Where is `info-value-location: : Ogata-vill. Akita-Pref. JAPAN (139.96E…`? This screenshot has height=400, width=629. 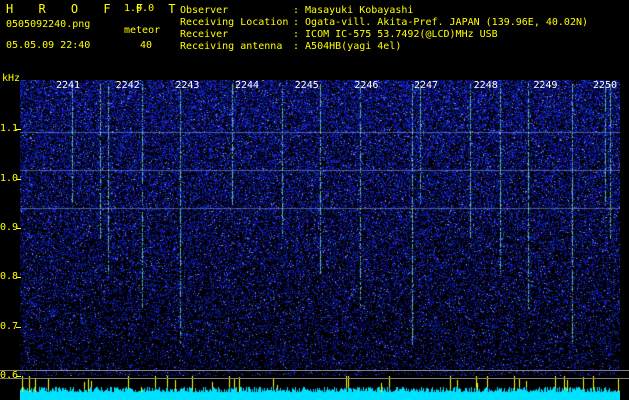 info-value-location: : Ogata-vill. Akita-Pref. JAPAN (139.96E… is located at coordinates (441, 22).